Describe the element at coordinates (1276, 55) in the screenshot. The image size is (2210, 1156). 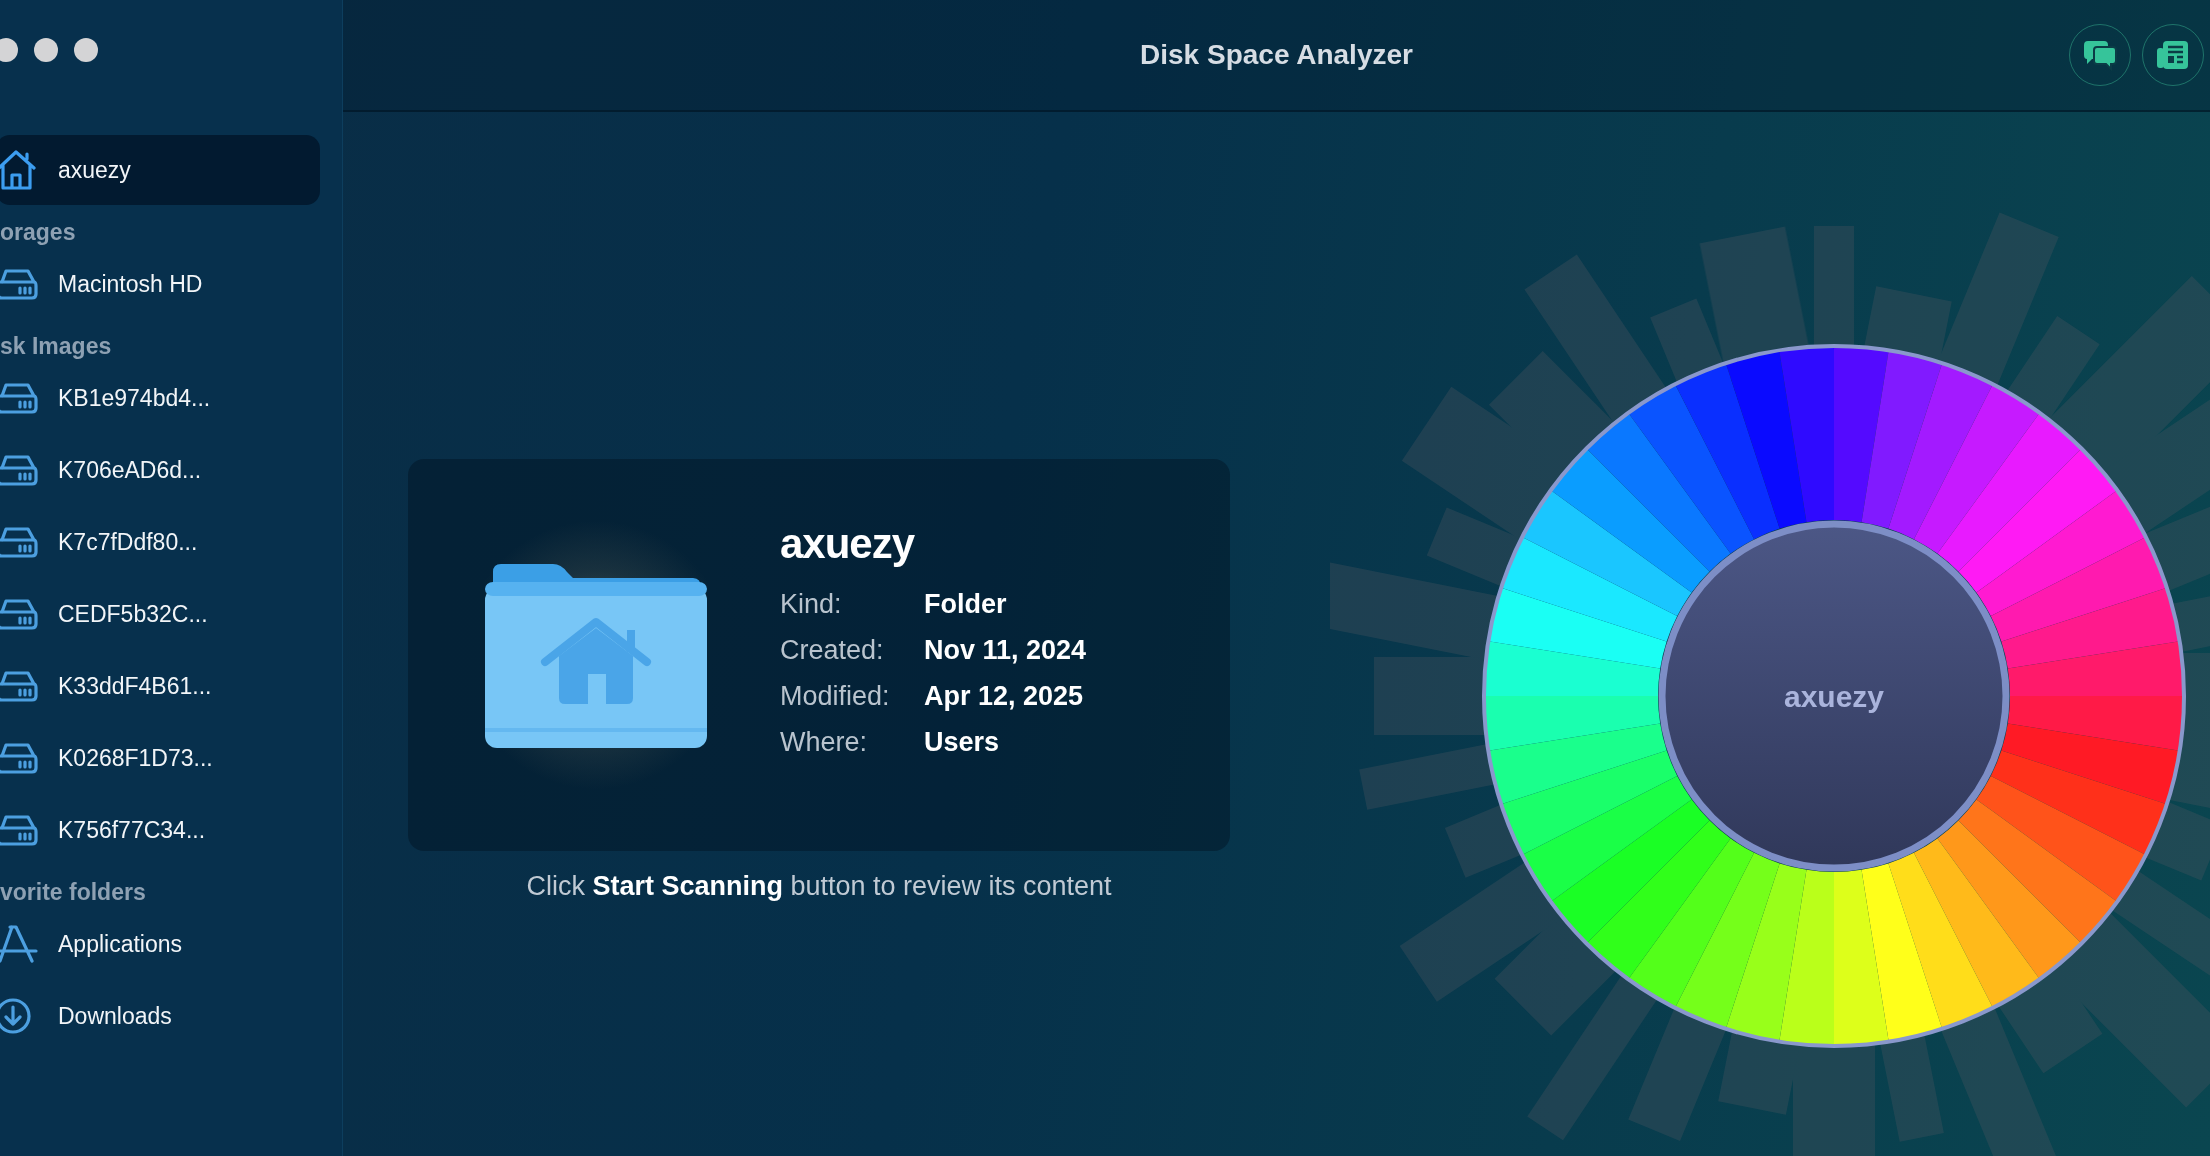
I see `window-title: Disk Space Analyzer` at that location.